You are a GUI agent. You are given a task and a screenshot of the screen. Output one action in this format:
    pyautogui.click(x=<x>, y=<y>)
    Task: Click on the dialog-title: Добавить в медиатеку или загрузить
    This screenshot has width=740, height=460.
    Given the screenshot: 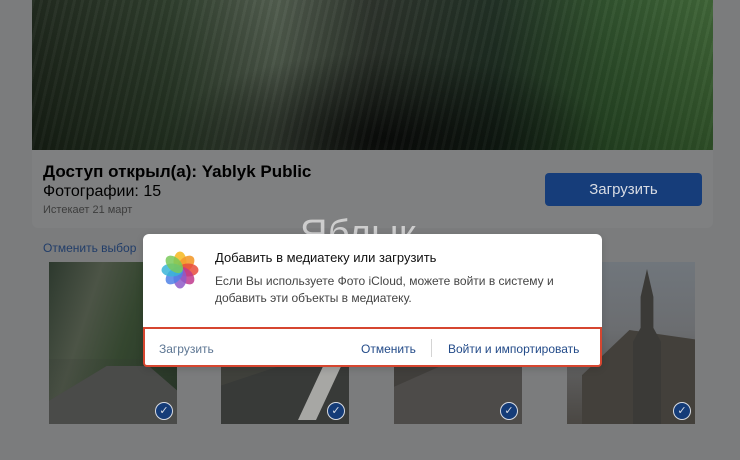 What is the action you would take?
    pyautogui.click(x=326, y=257)
    